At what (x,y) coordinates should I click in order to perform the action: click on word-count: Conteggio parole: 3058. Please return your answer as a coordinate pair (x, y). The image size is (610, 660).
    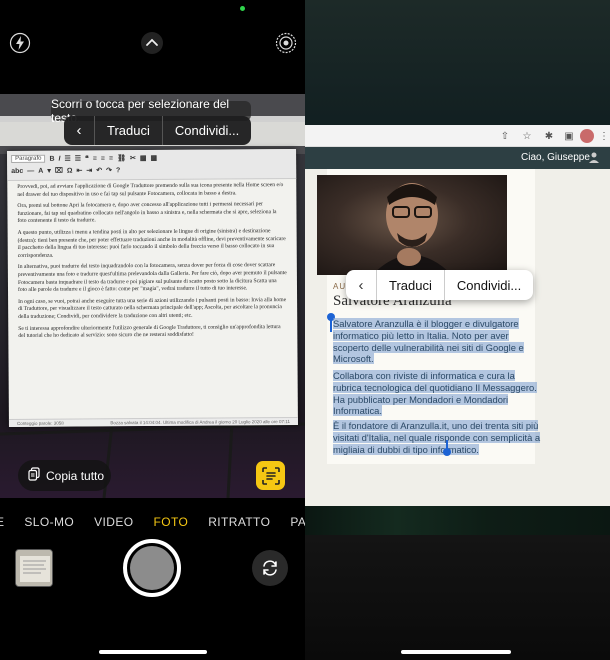
    Looking at the image, I should click on (40, 423).